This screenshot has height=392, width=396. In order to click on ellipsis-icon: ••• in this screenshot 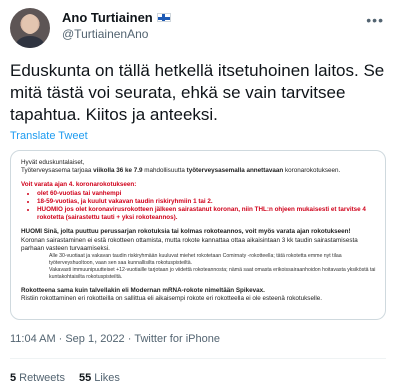, I will do `click(375, 20)`.